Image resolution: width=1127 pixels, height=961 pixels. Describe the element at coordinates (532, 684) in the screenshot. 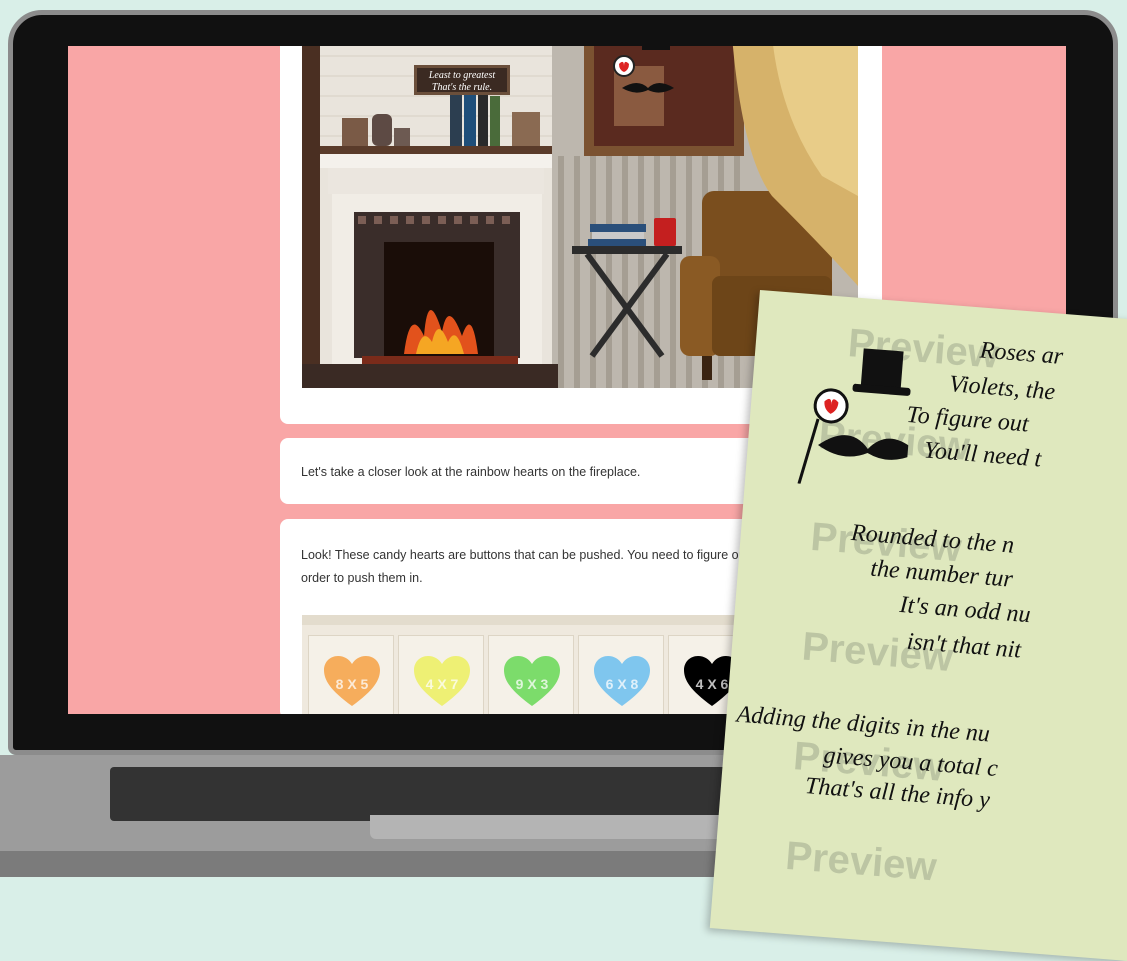

I see `heart-label-3: 9 X 3` at that location.